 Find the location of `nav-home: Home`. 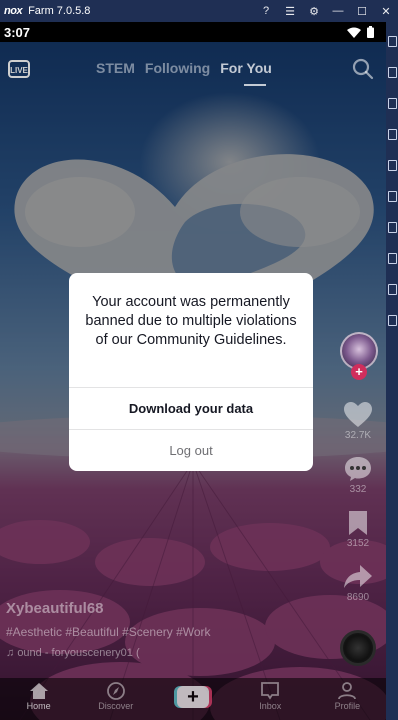

nav-home: Home is located at coordinates (38, 699).